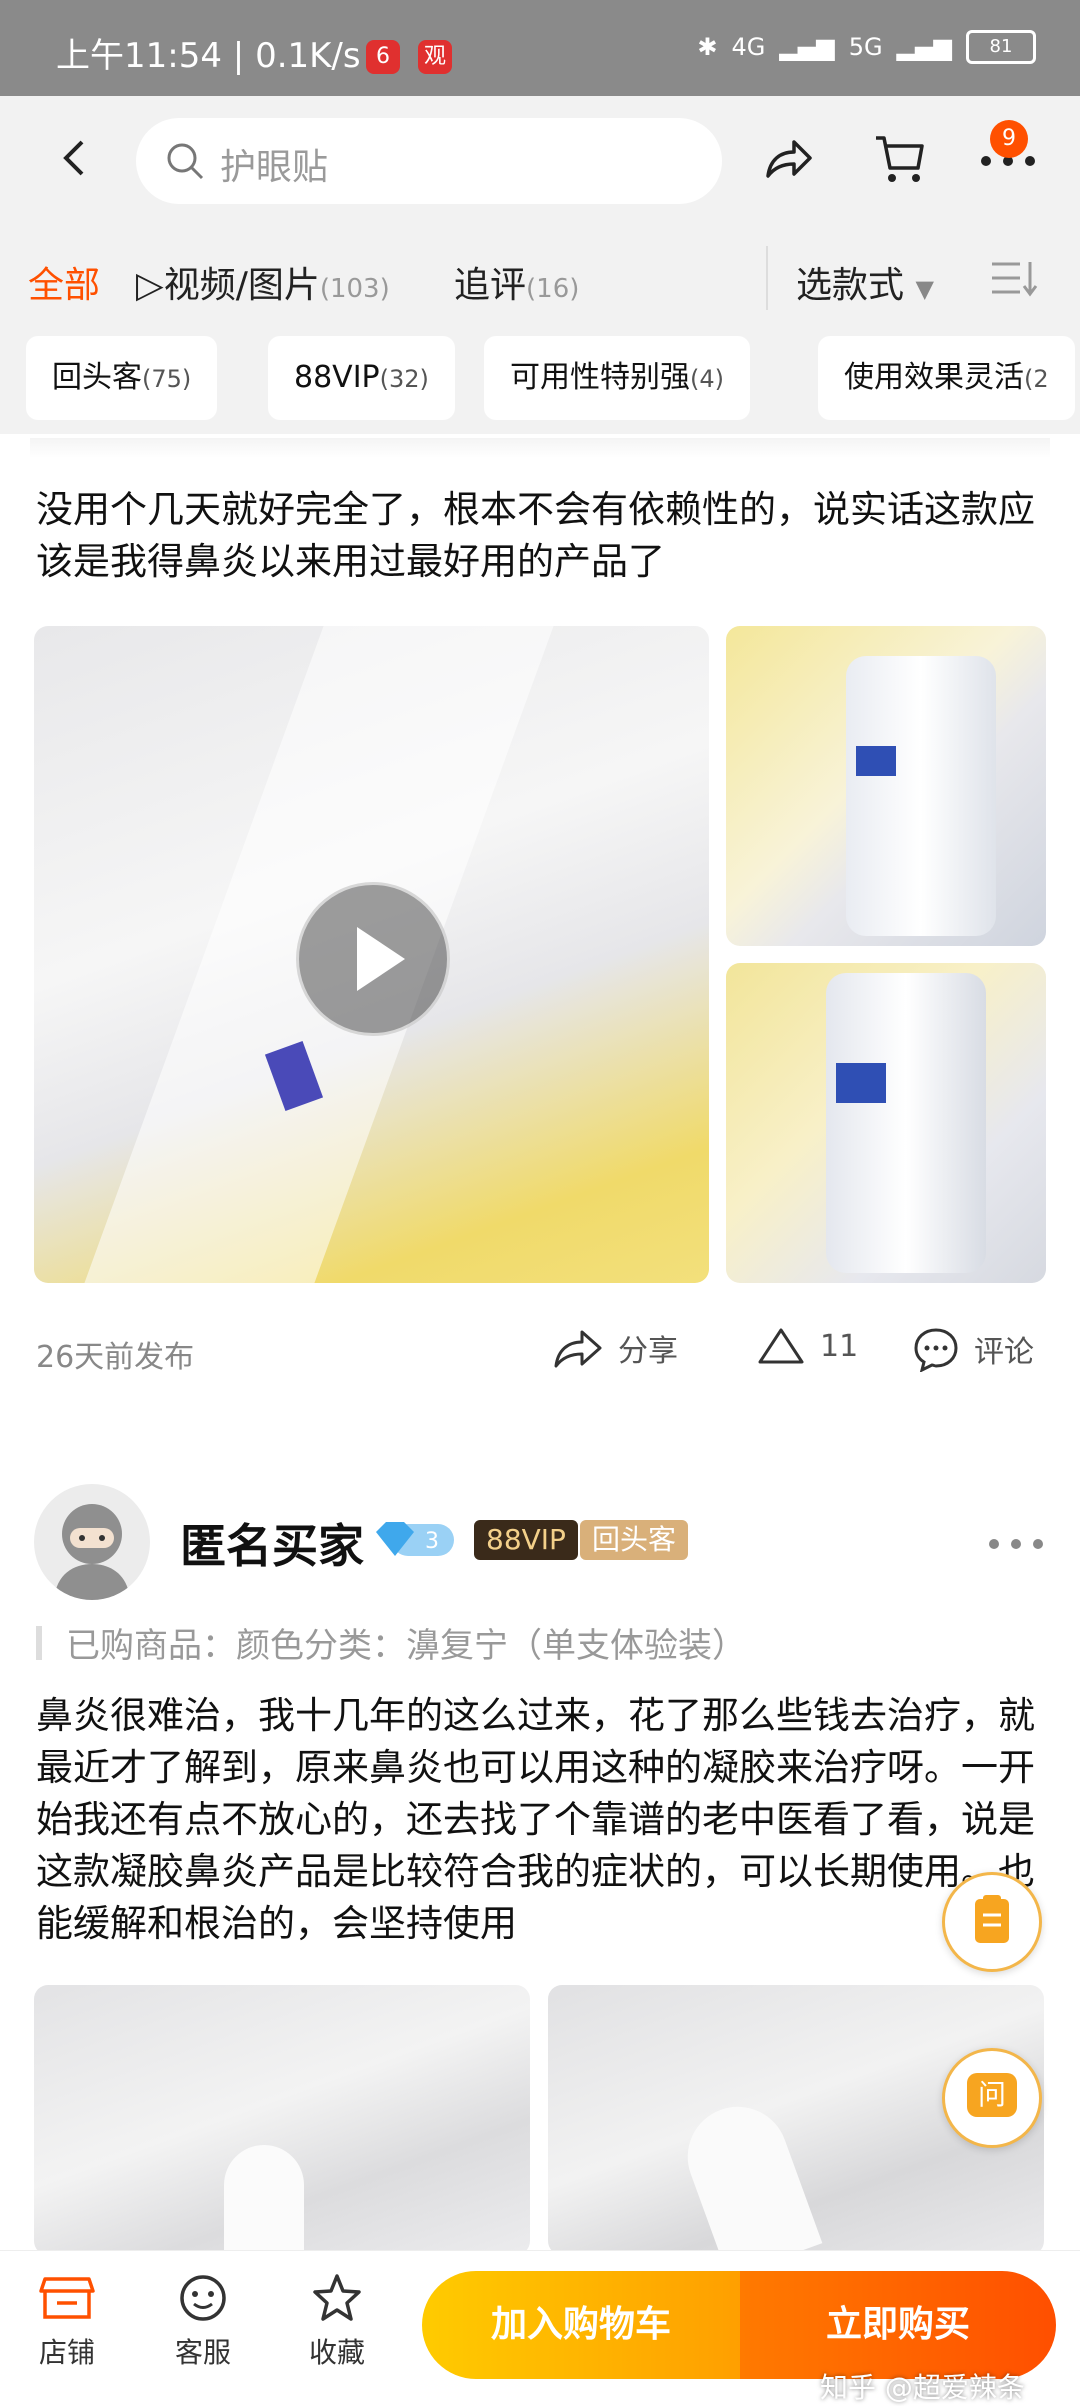 Image resolution: width=1080 pixels, height=2406 pixels. Describe the element at coordinates (383, 57) in the screenshot. I see `app-notification-icon: 6` at that location.